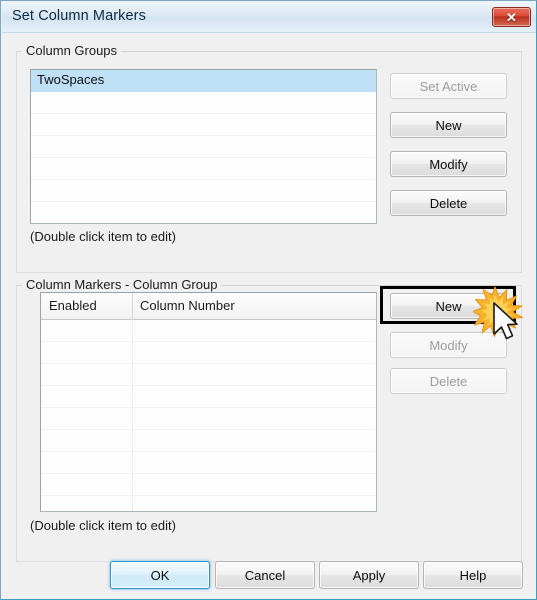  I want to click on title-bar: Set Column Markers ✕, so click(269, 17).